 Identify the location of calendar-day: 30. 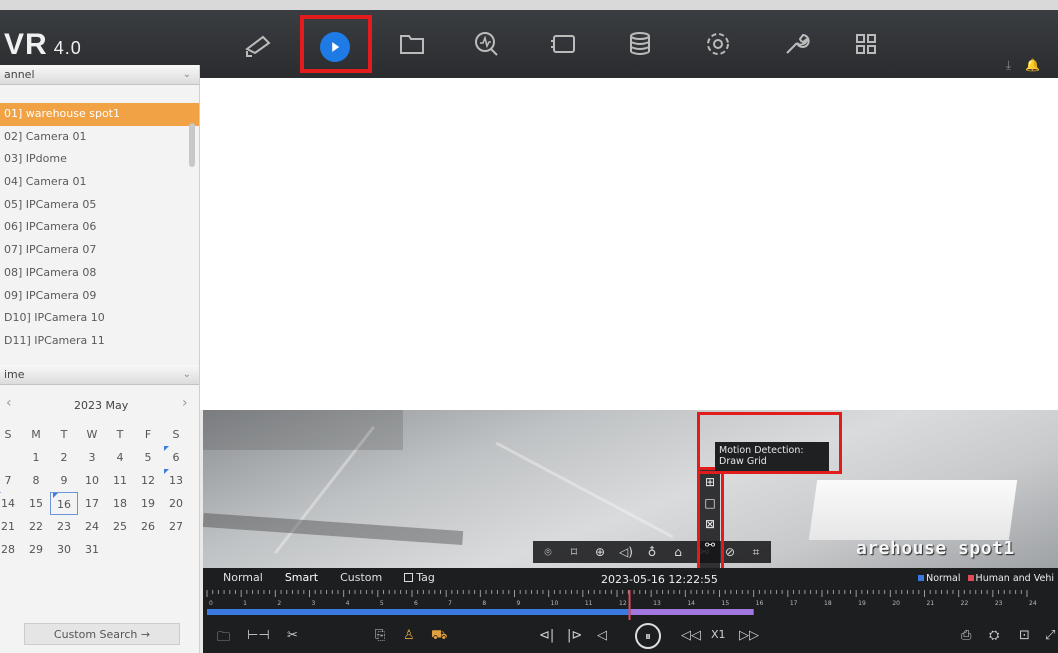
(64, 549).